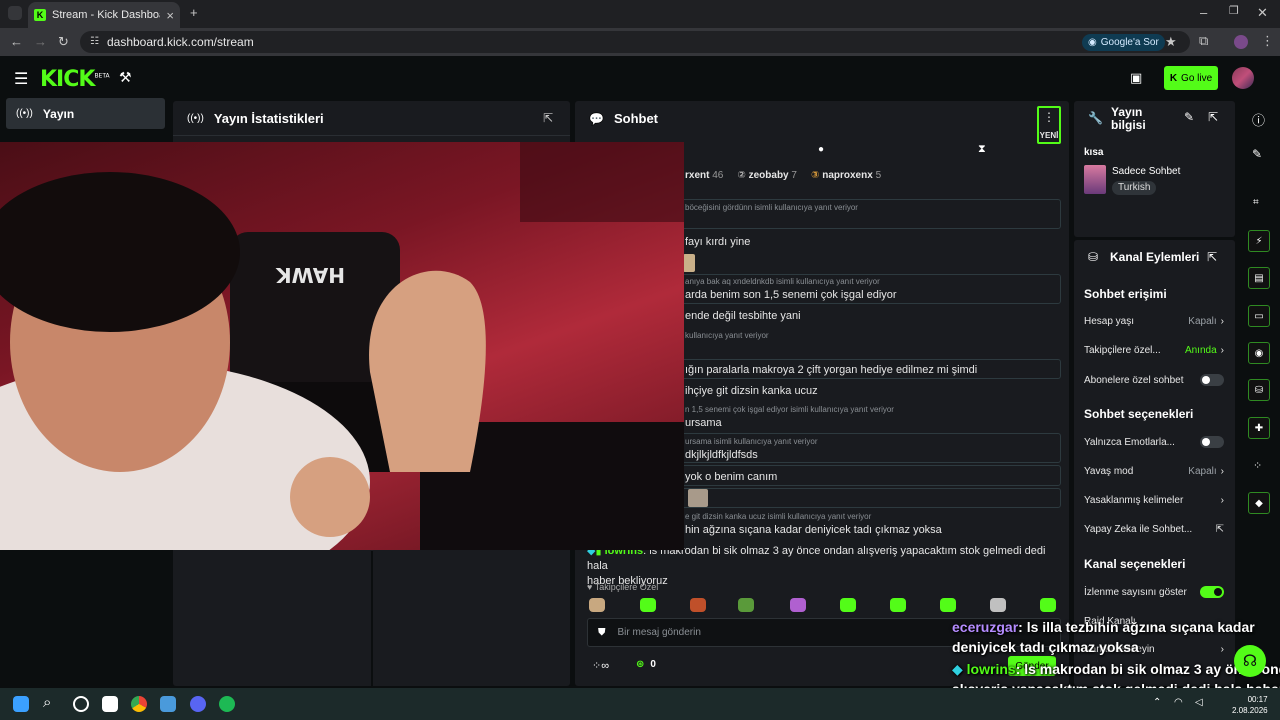  Describe the element at coordinates (1199, 702) in the screenshot. I see `volume-icon: ◁` at that location.